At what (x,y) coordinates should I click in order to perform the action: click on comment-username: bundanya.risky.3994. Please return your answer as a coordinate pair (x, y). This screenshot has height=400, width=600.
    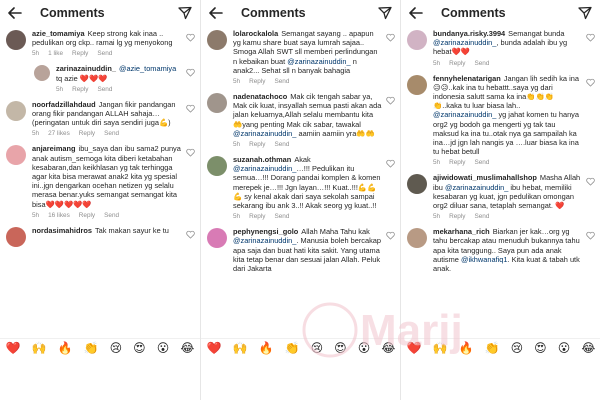
    Looking at the image, I should click on (469, 33).